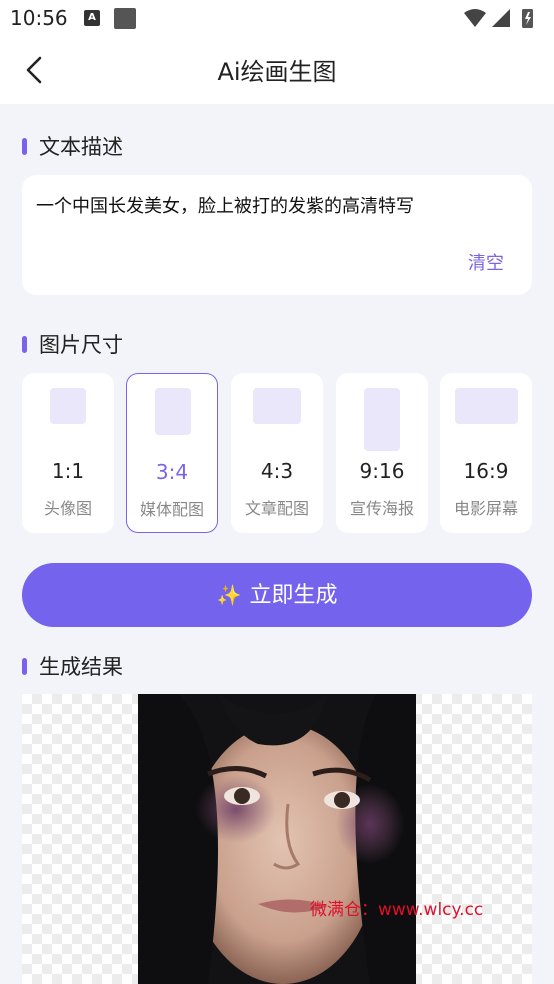 The height and width of the screenshot is (984, 554). I want to click on description-text: 一个中国长发美女，脸上被打的发紫的高清特写, so click(225, 205).